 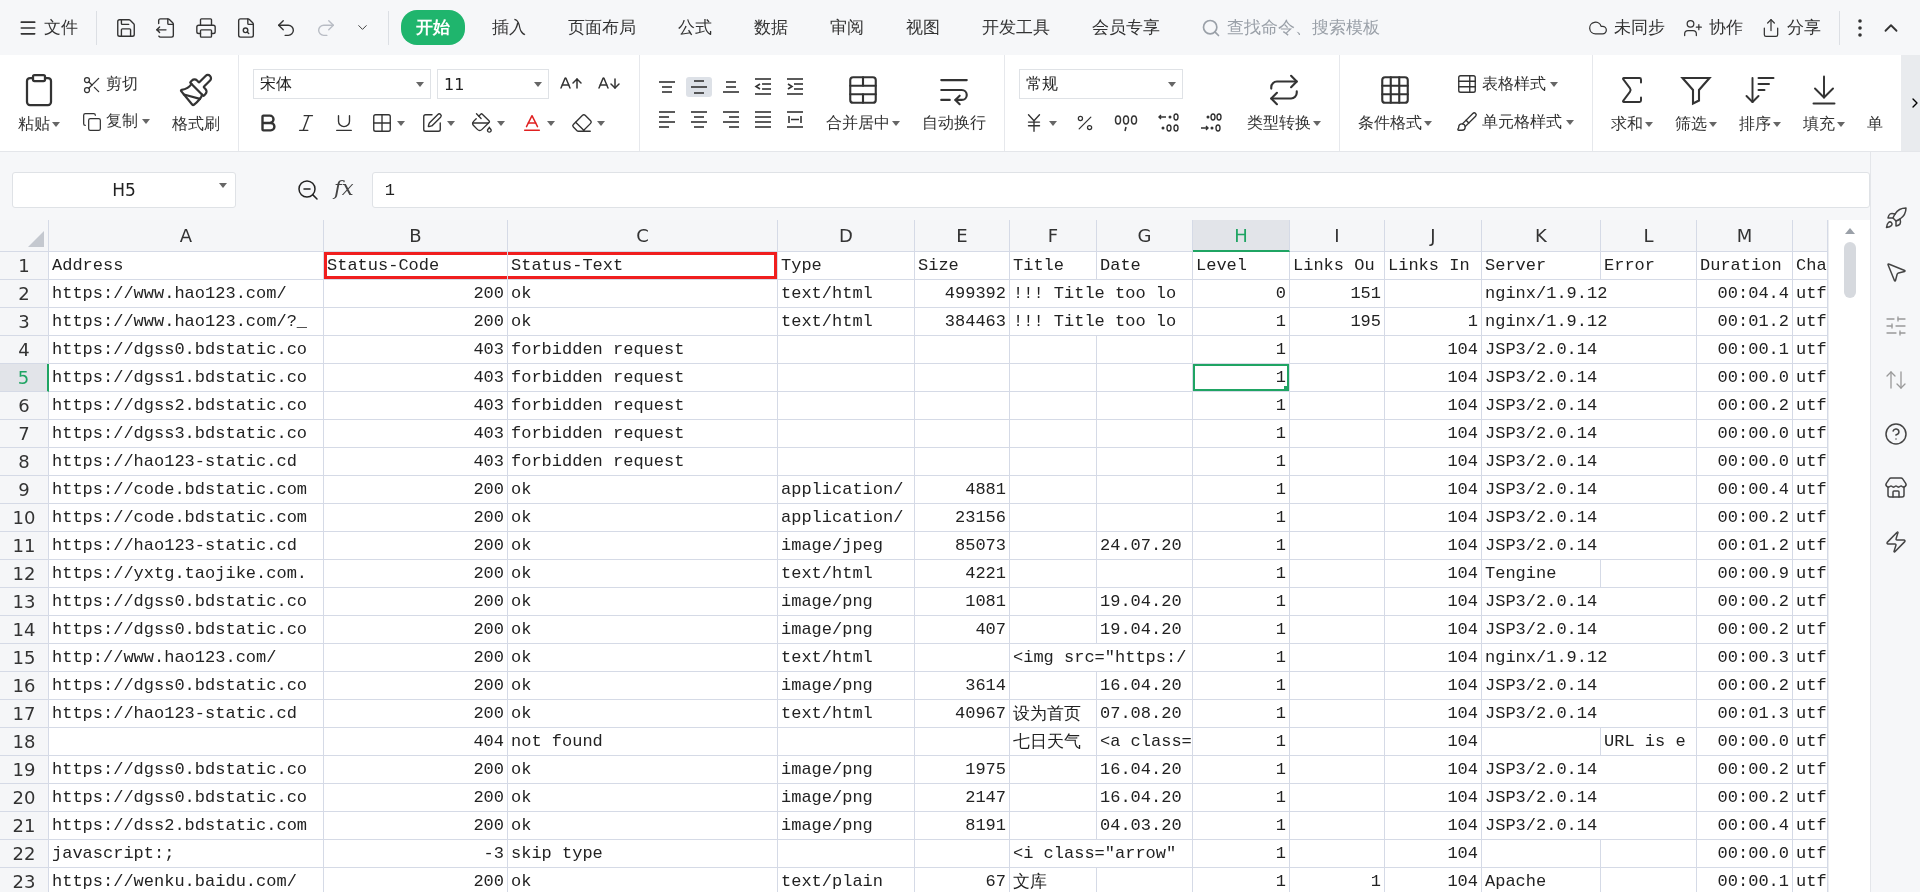 What do you see at coordinates (1120, 190) in the screenshot?
I see `formula-input: 1` at bounding box center [1120, 190].